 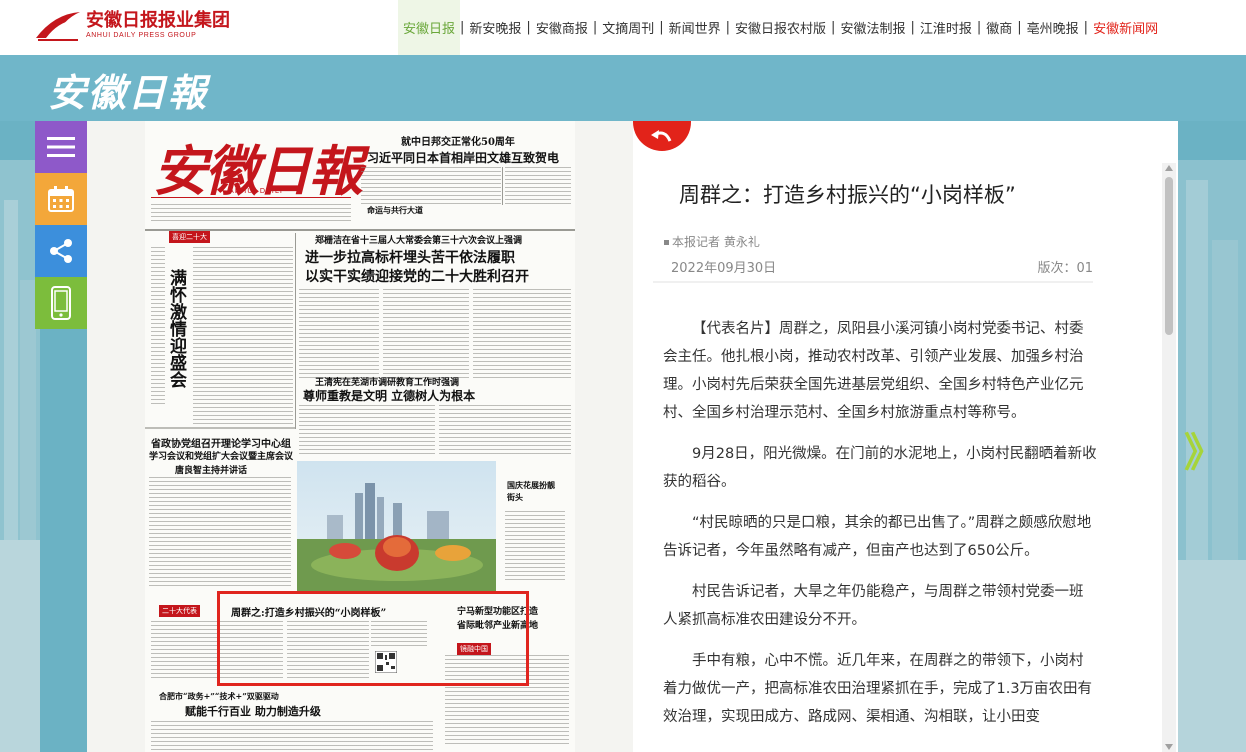 What do you see at coordinates (847, 195) in the screenshot?
I see `article-title: 周群之：打造乡村振兴的“小岗样板”` at bounding box center [847, 195].